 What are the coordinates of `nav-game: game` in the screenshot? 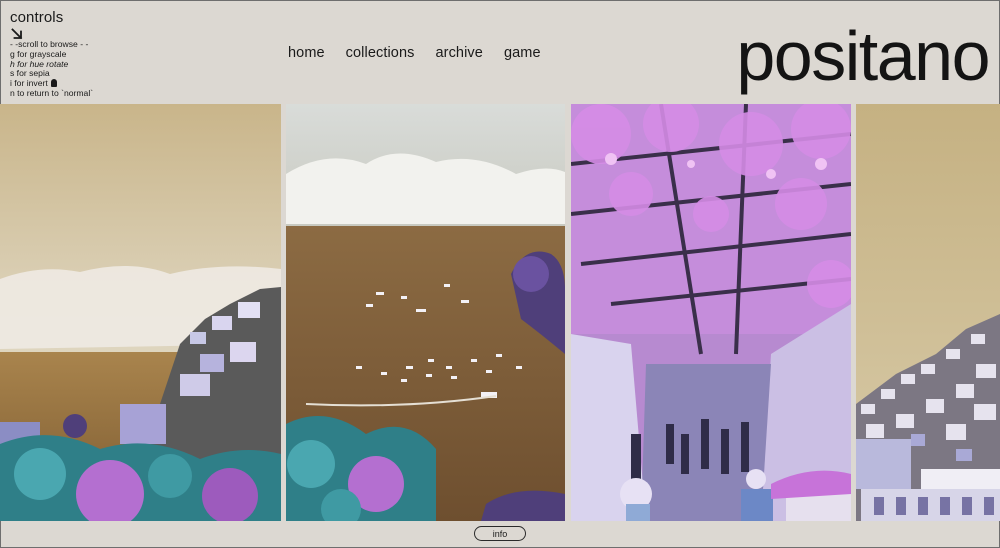 It's located at (522, 53).